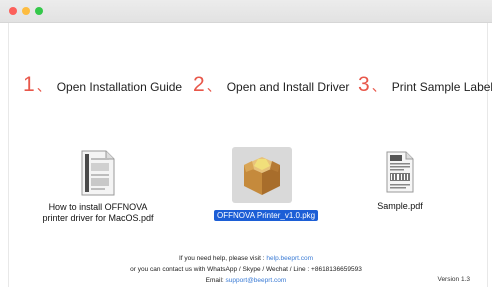 This screenshot has height=292, width=492. What do you see at coordinates (214, 280) in the screenshot?
I see `email-label: Email:` at bounding box center [214, 280].